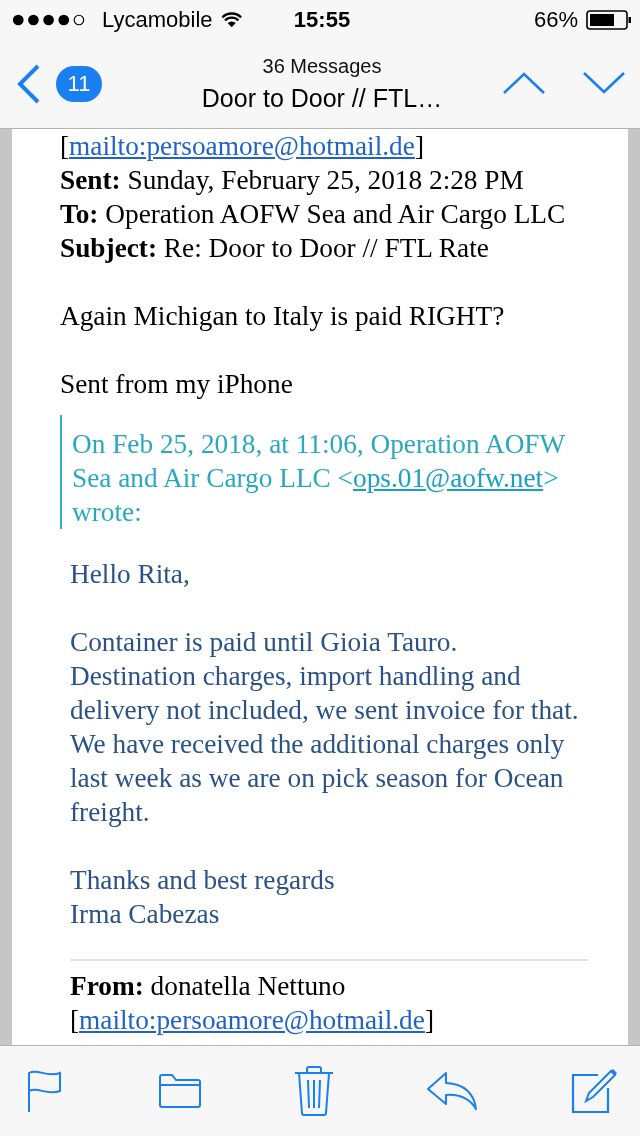 The height and width of the screenshot is (1136, 640). I want to click on carrier-name: Lycamobile, so click(157, 20).